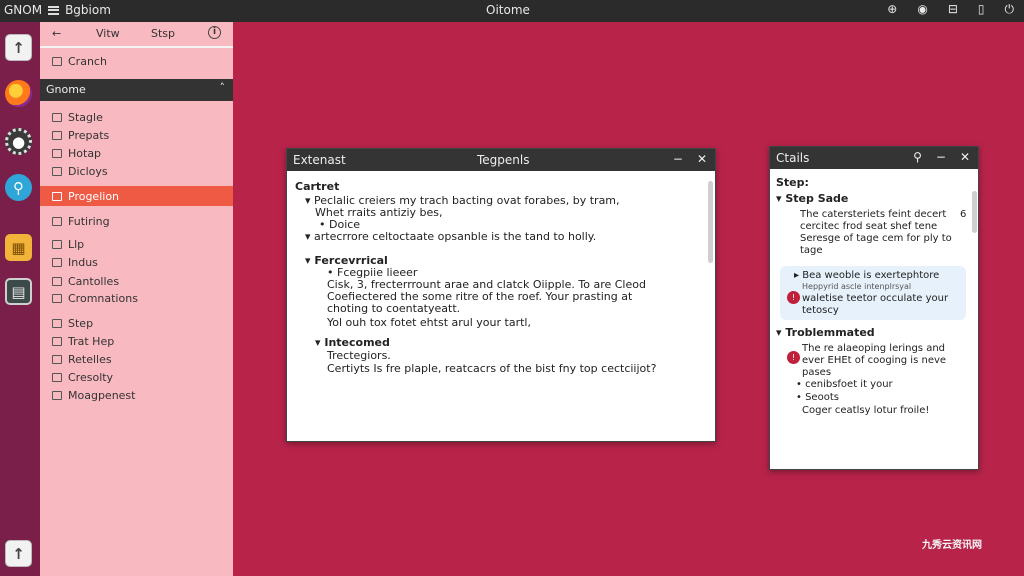 This screenshot has height=576, width=1024. I want to click on panel-tabs: ← Vitw Stsp i, so click(136, 34).